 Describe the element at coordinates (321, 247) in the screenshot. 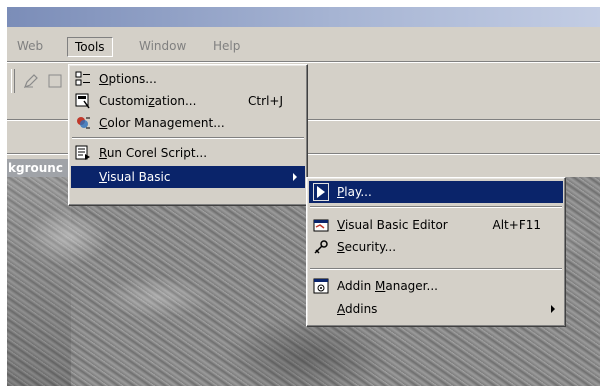

I see `security-key-icon` at that location.